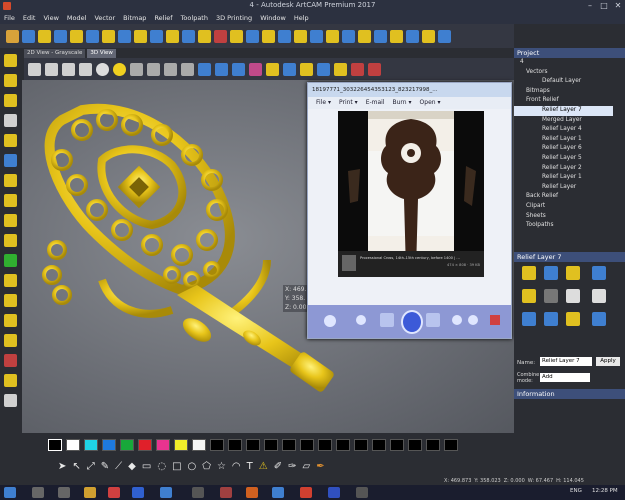  What do you see at coordinates (387, 320) in the screenshot?
I see `previous-icon` at bounding box center [387, 320].